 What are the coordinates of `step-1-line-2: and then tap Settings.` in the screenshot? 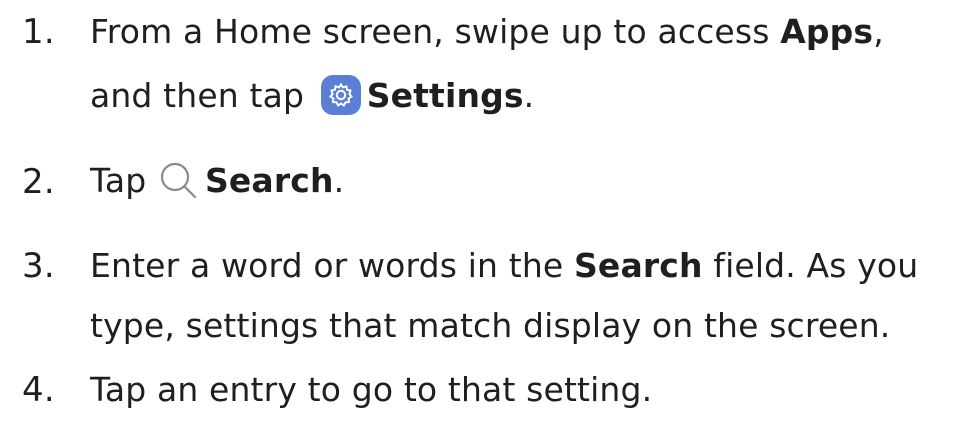 It's located at (312, 96).